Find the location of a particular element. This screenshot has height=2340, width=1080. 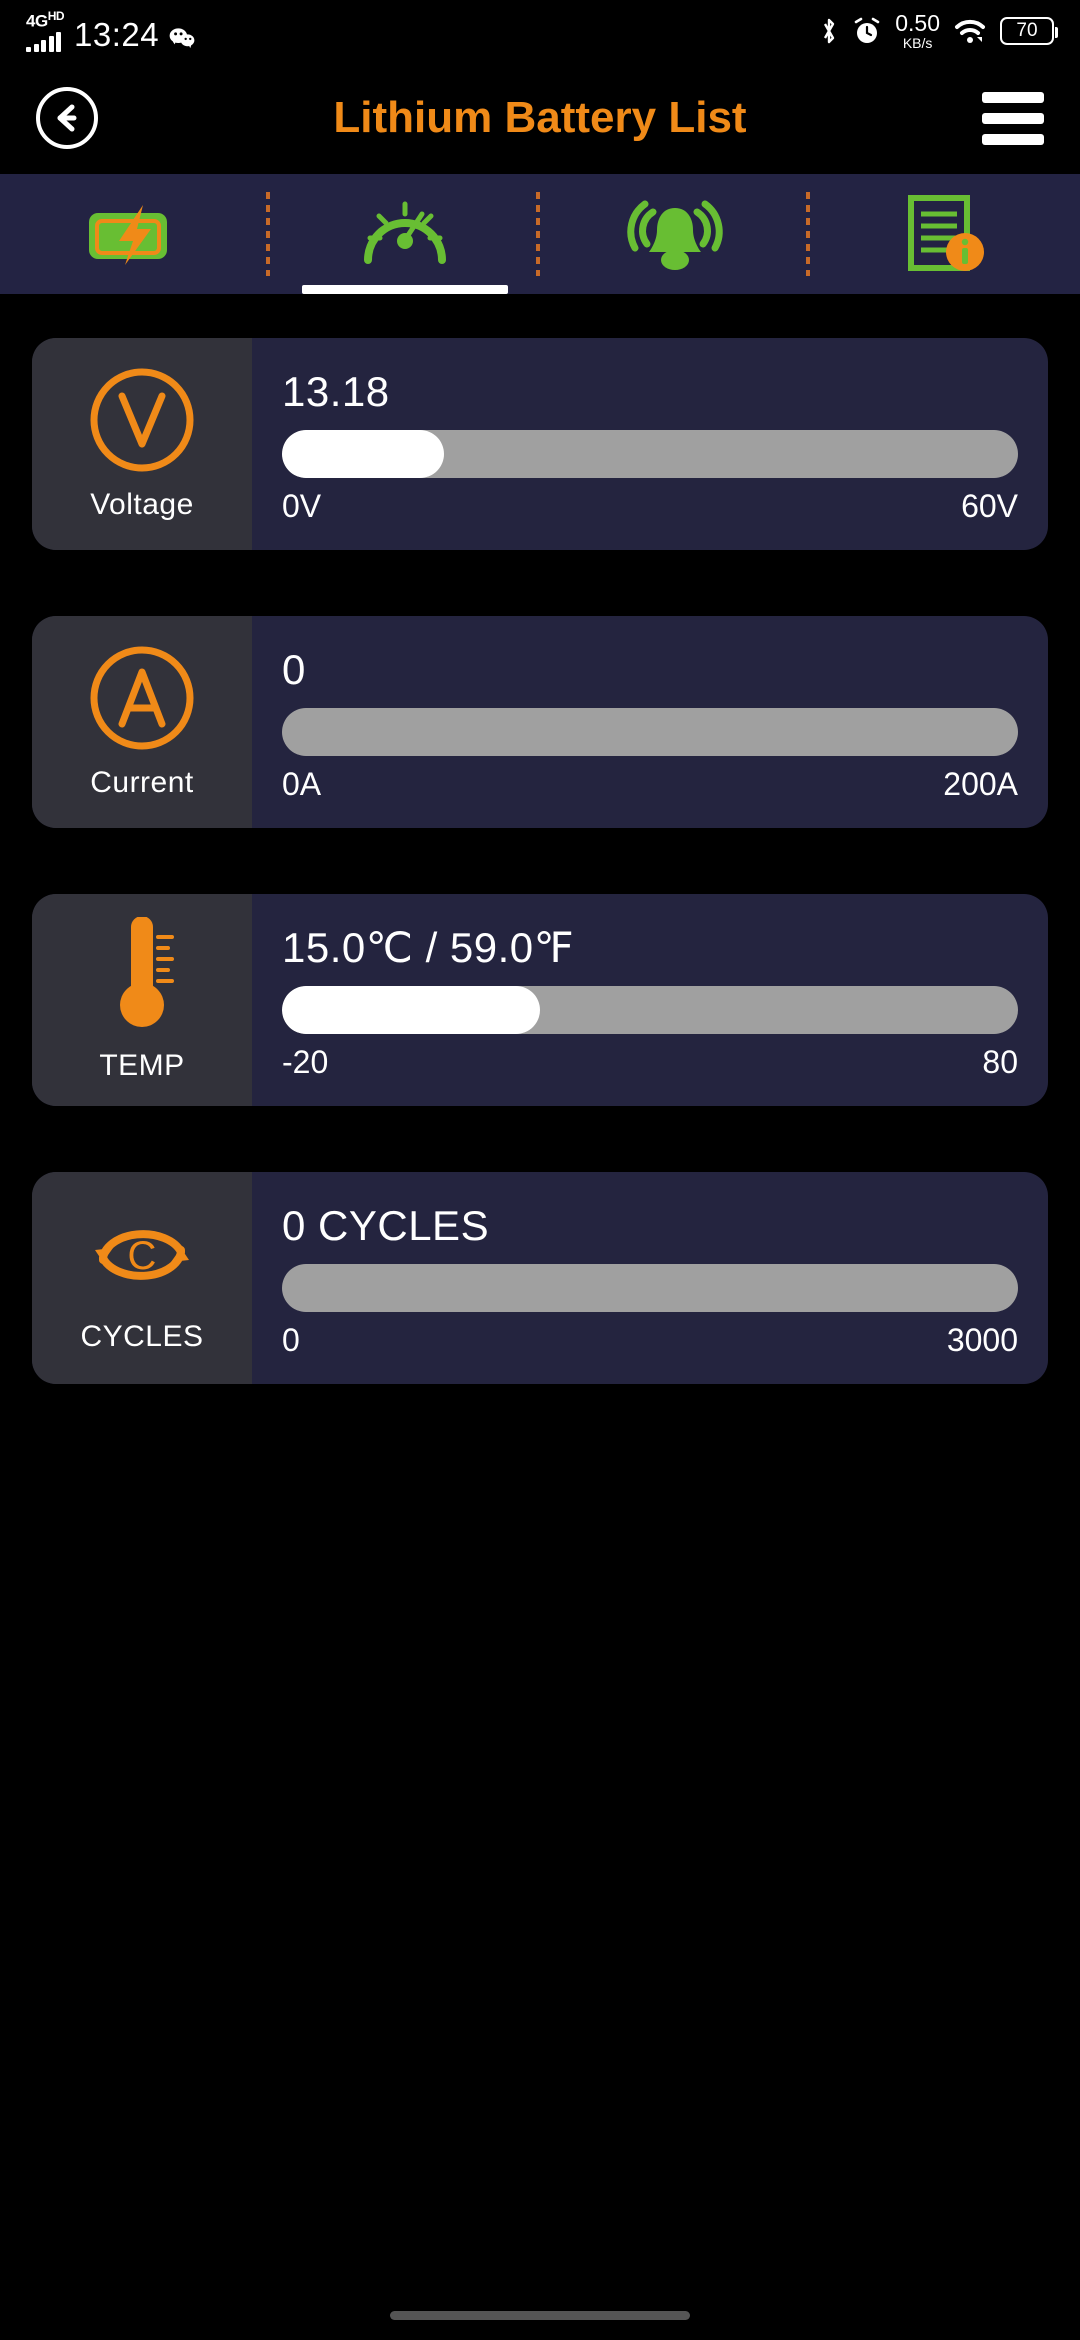

document-info-icon is located at coordinates (945, 233).